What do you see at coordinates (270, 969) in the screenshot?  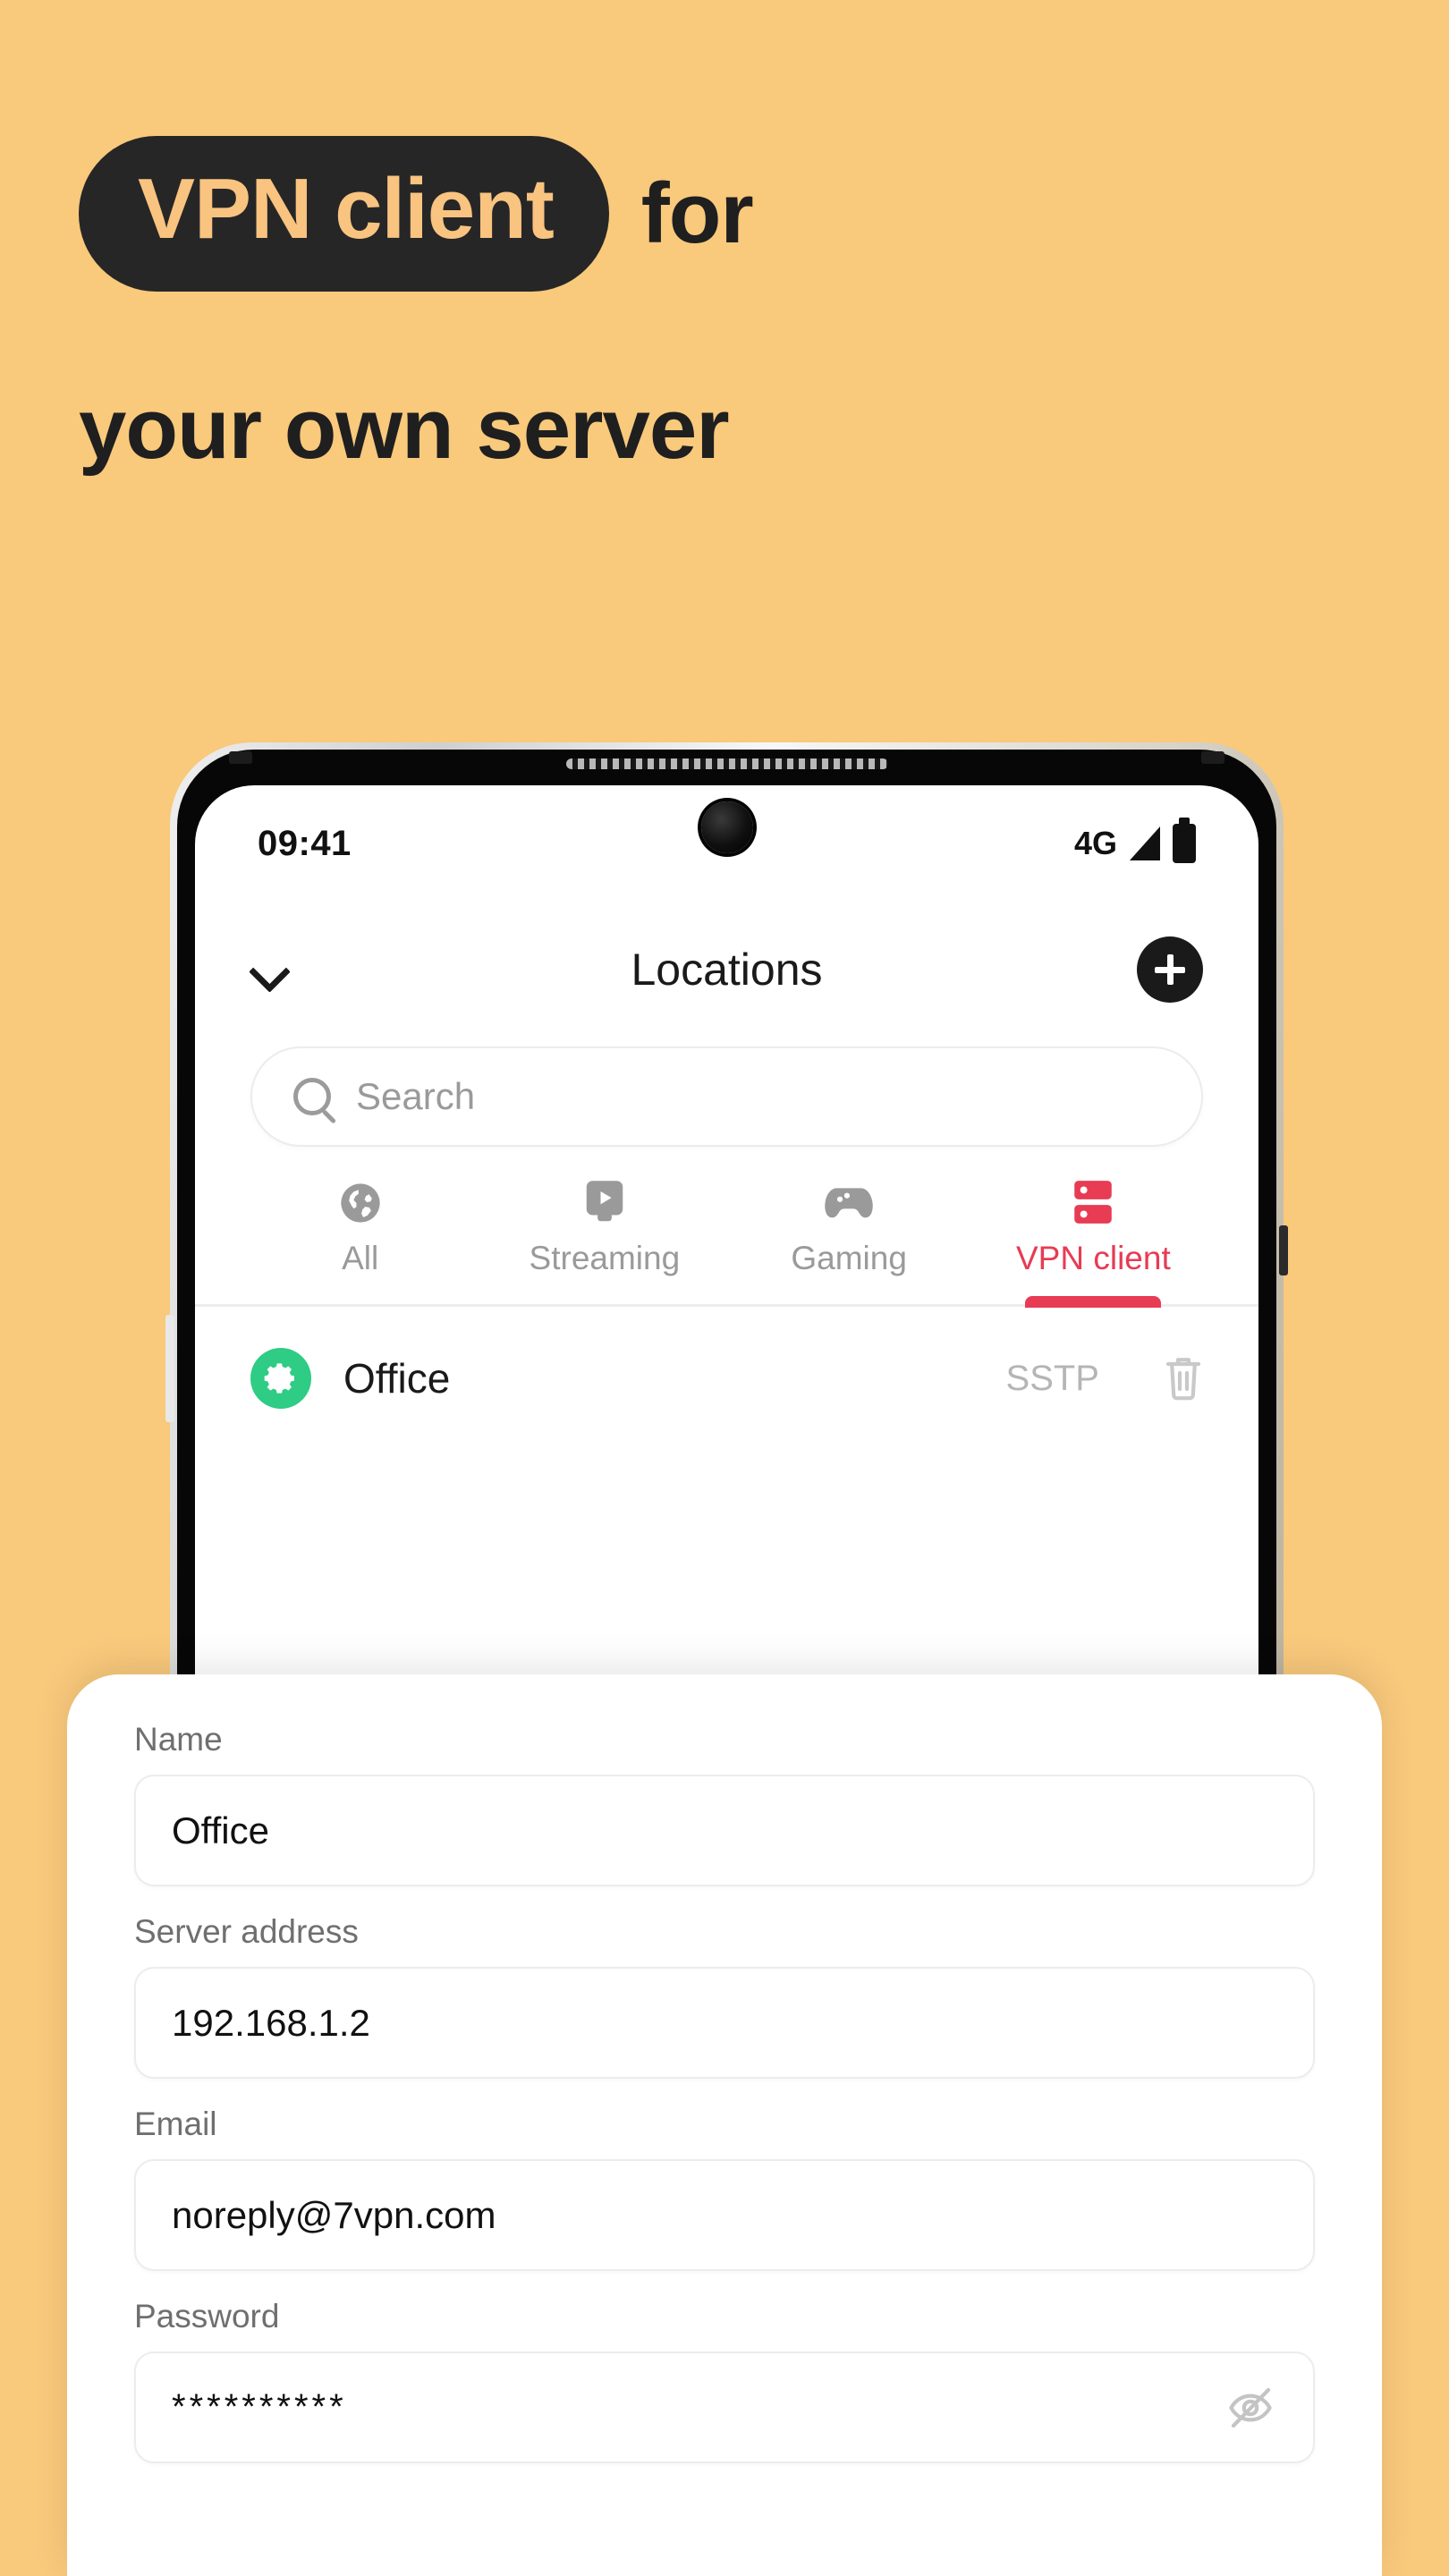 I see `chevron-down-icon` at bounding box center [270, 969].